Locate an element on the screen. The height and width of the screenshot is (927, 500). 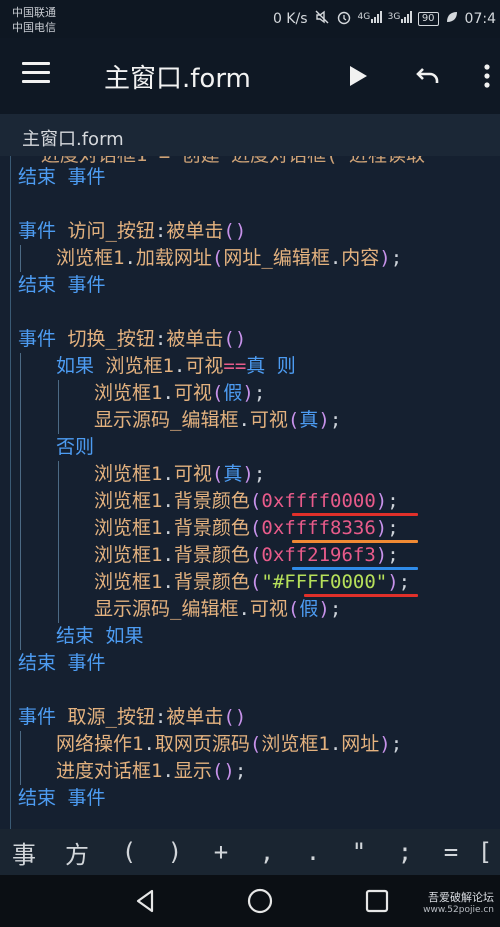
carrier-2: 中国电信 is located at coordinates (34, 27).